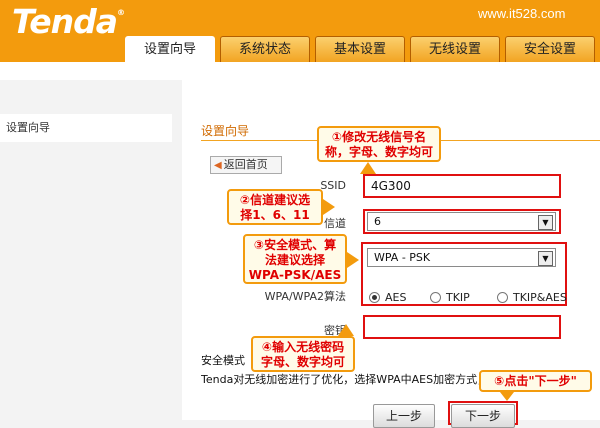 The width and height of the screenshot is (600, 428). I want to click on callout-key: ④输入无线密码 字母、数字均可, so click(303, 354).